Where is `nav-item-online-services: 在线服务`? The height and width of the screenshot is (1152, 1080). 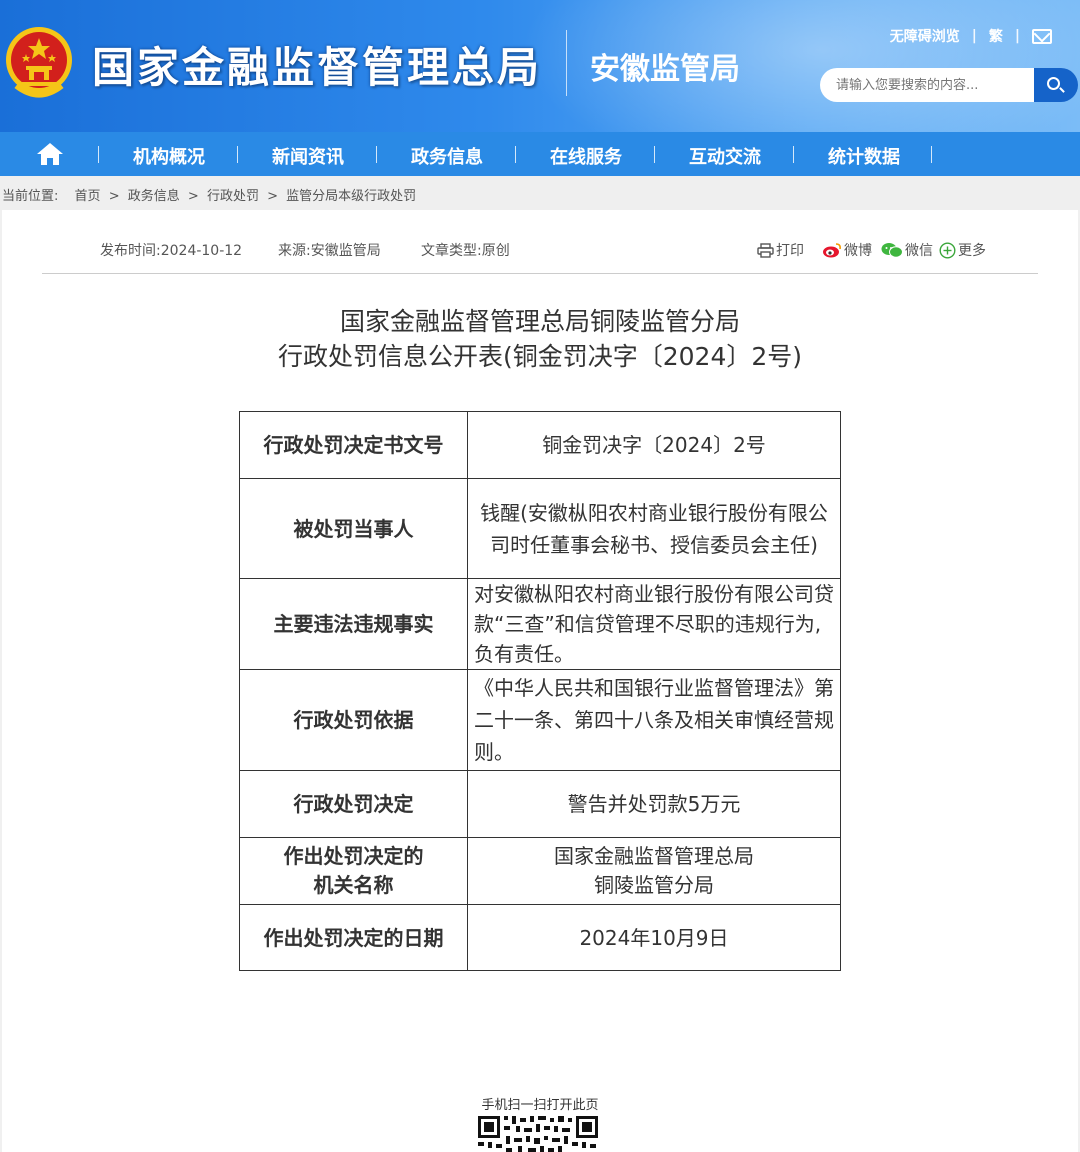
nav-item-online-services: 在线服务 is located at coordinates (586, 156).